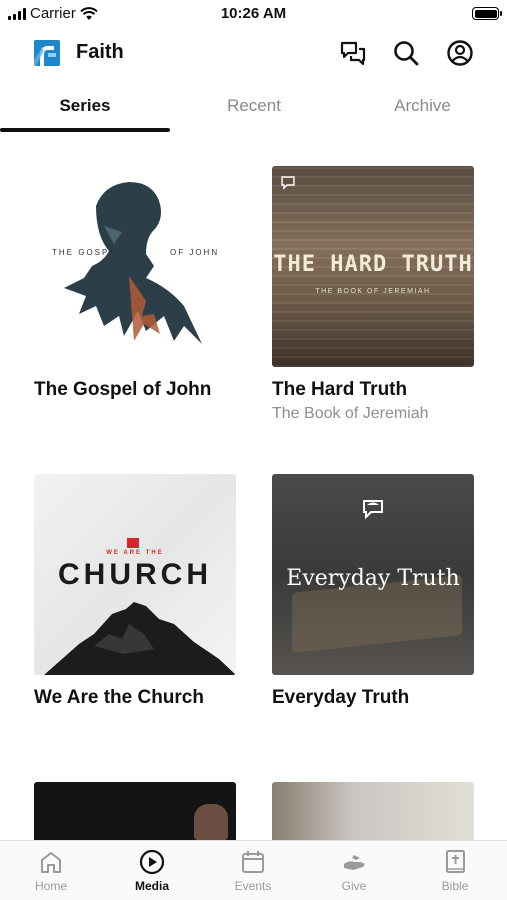 Image resolution: width=507 pixels, height=900 pixels. I want to click on nav-give: Give, so click(354, 871).